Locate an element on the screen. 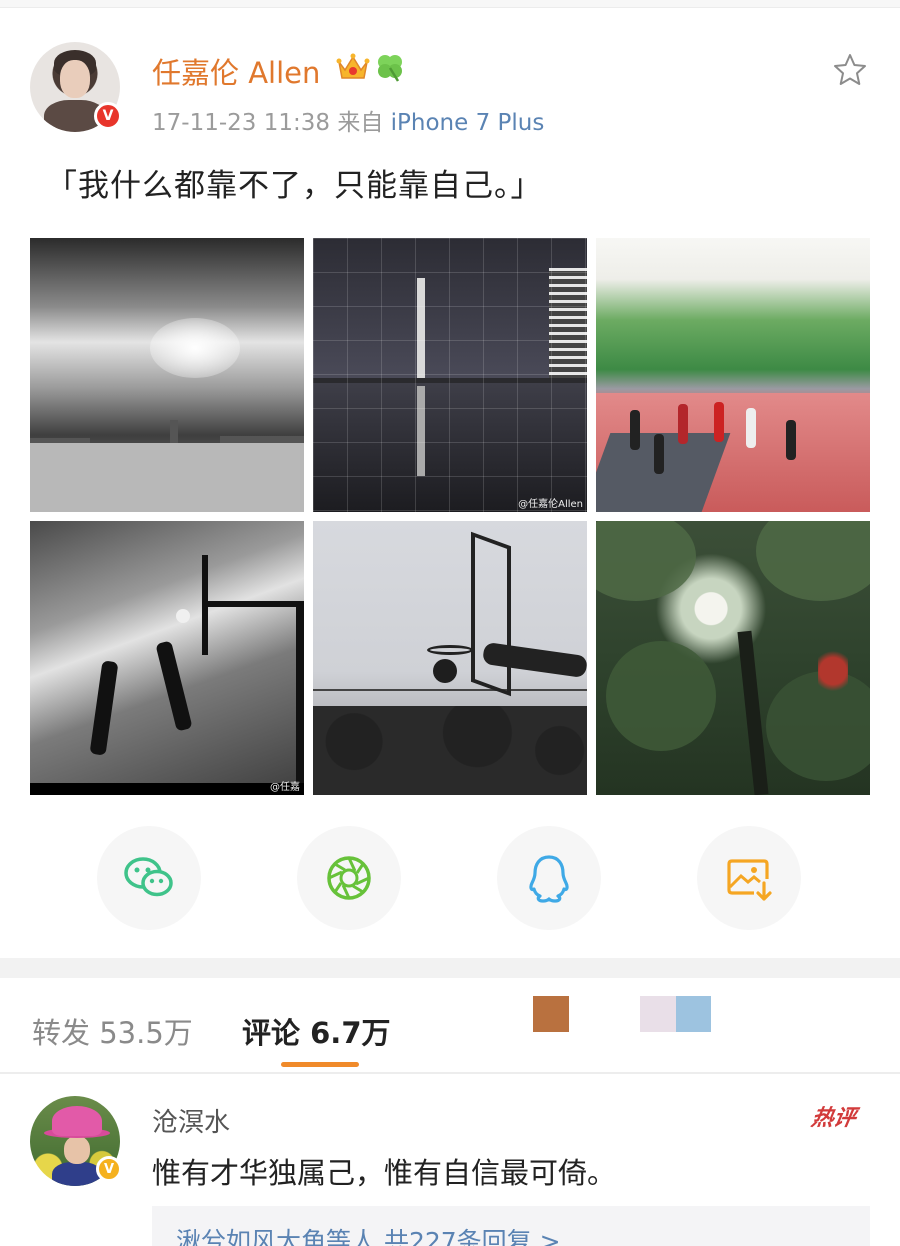 The image size is (900, 1246). moments-icon is located at coordinates (349, 878).